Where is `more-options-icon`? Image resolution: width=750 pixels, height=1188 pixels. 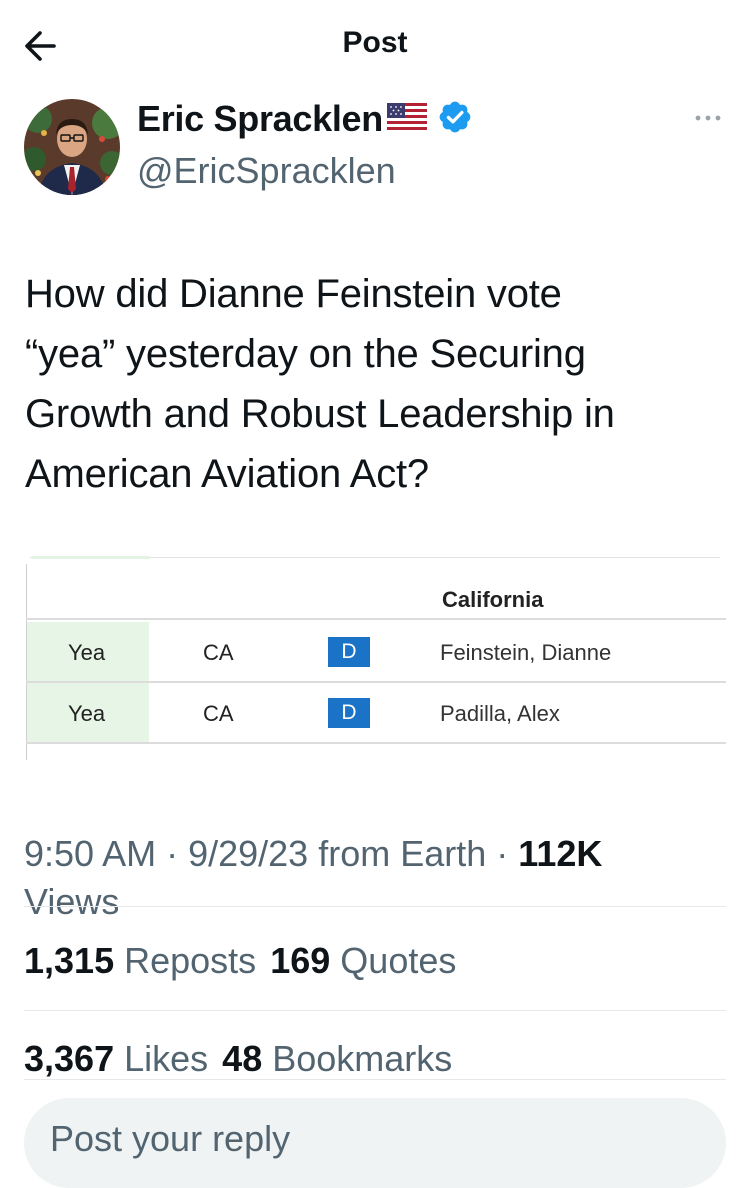 more-options-icon is located at coordinates (708, 118).